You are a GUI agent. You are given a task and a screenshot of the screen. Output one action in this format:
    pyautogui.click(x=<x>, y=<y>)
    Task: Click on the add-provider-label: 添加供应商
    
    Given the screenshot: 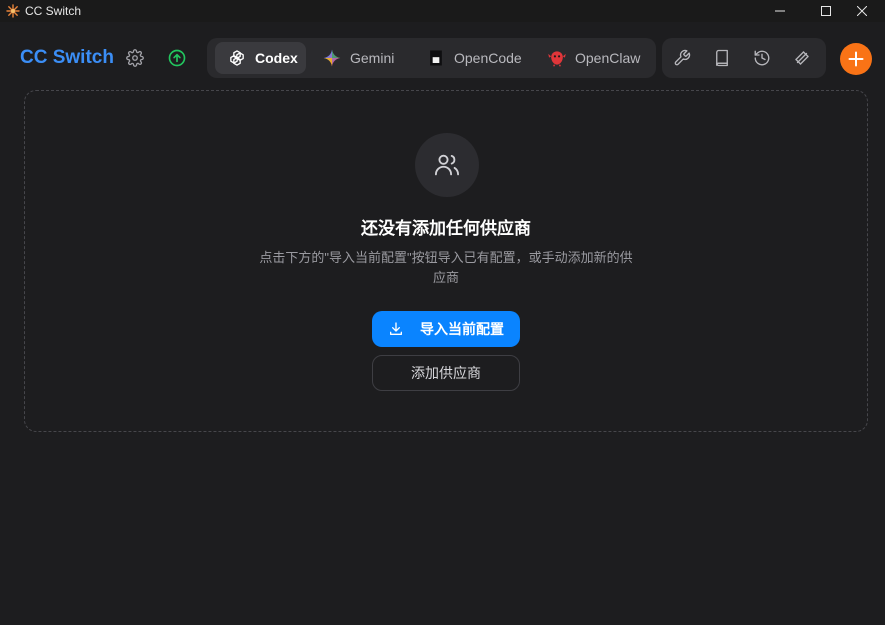 What is the action you would take?
    pyautogui.click(x=446, y=373)
    